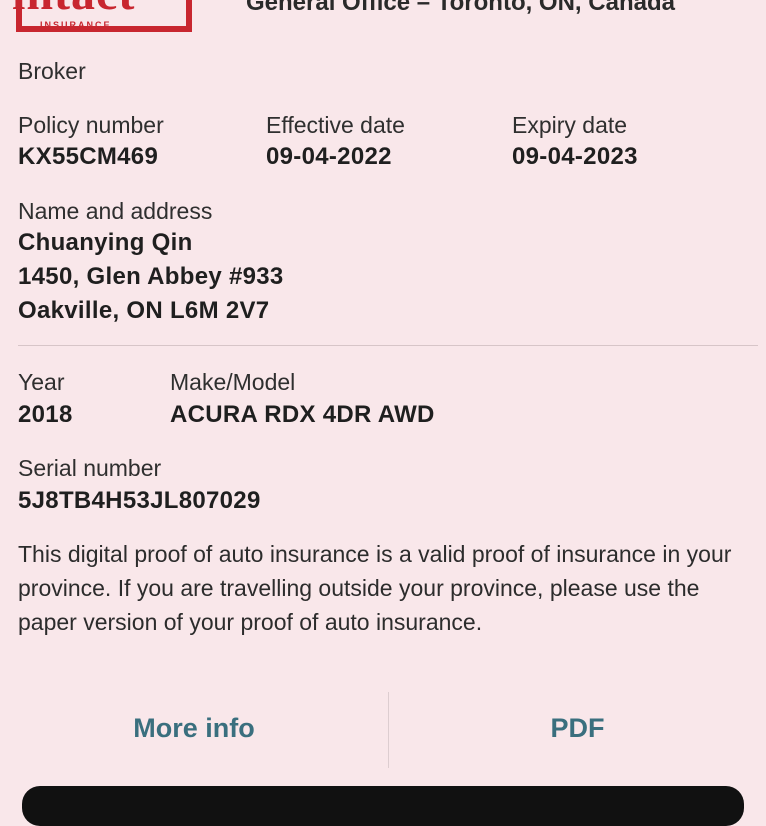  I want to click on section-divider, so click(388, 345).